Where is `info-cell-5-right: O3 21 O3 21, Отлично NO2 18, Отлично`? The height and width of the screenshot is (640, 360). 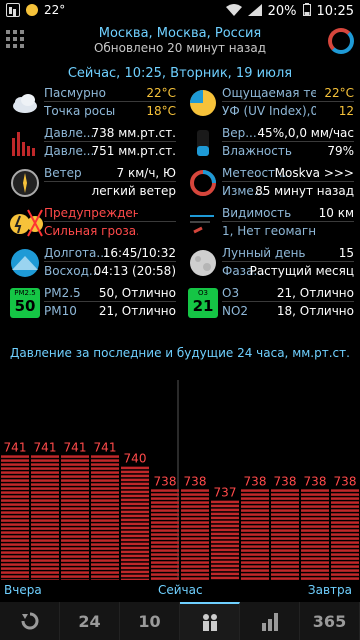
info-cell-5-right: O3 21 O3 21, Отлично NO2 18, Отлично is located at coordinates (270, 304).